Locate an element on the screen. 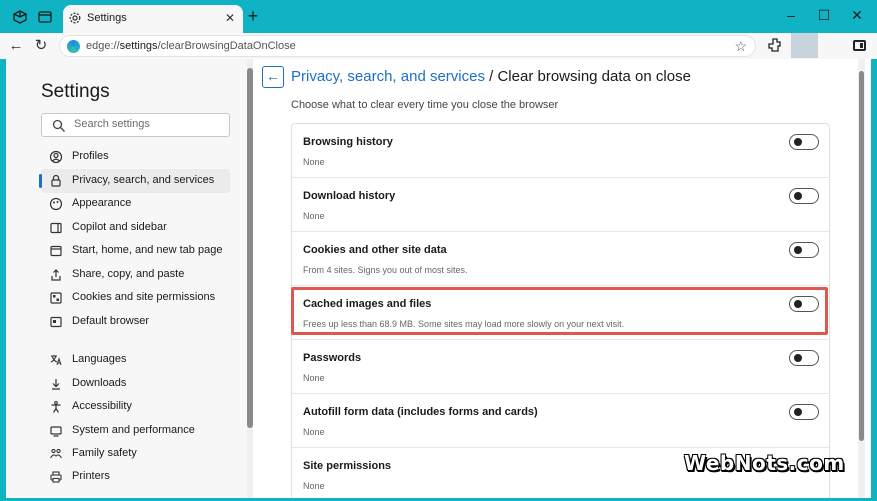  tab-title: Settings is located at coordinates (107, 18).